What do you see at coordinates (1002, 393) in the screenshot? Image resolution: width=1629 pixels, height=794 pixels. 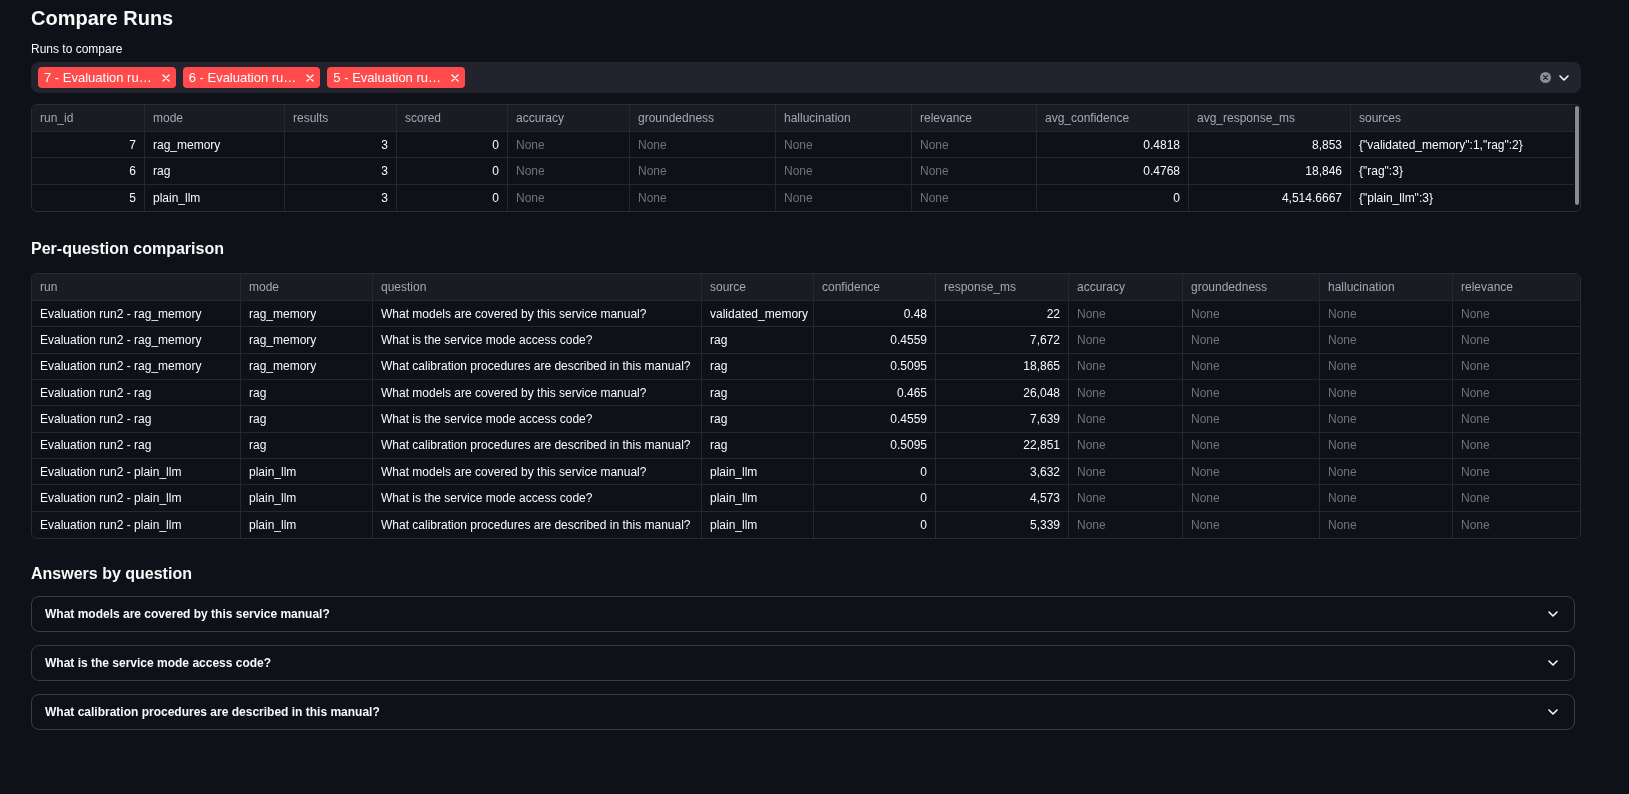 I see `table-cell: 26,048` at bounding box center [1002, 393].